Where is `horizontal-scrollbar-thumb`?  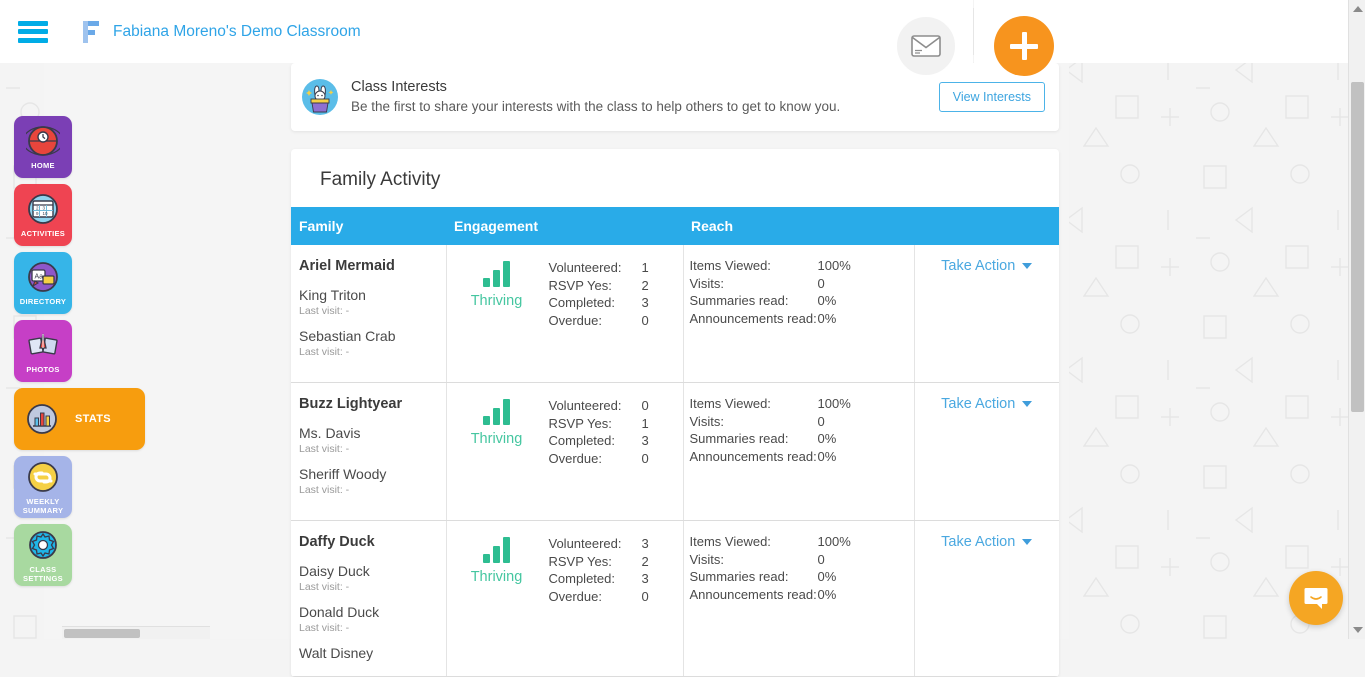 horizontal-scrollbar-thumb is located at coordinates (102, 633).